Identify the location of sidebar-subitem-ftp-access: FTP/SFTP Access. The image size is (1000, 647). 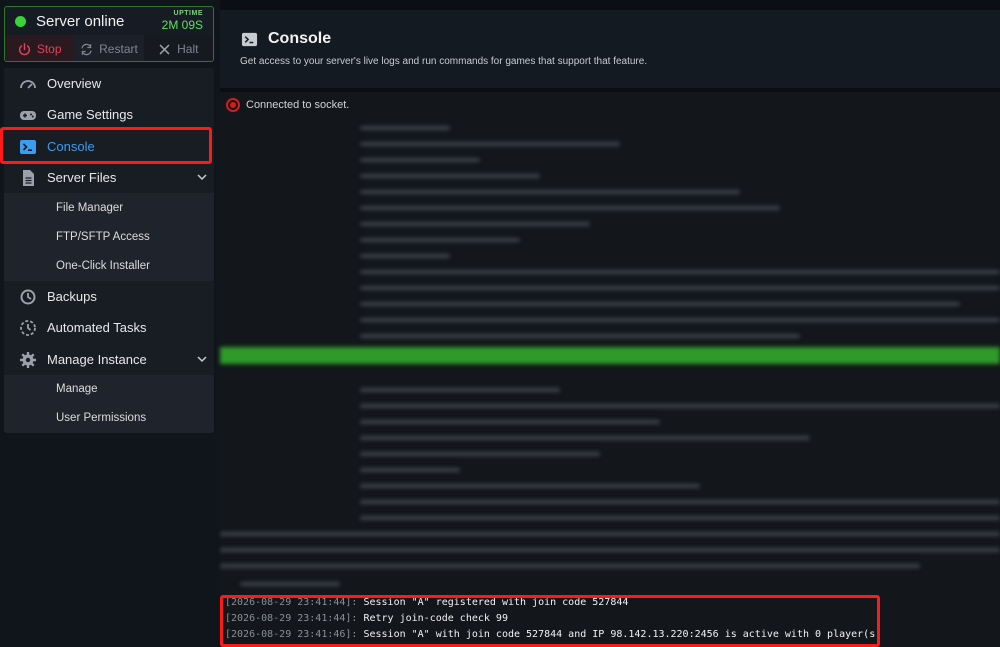
(103, 237).